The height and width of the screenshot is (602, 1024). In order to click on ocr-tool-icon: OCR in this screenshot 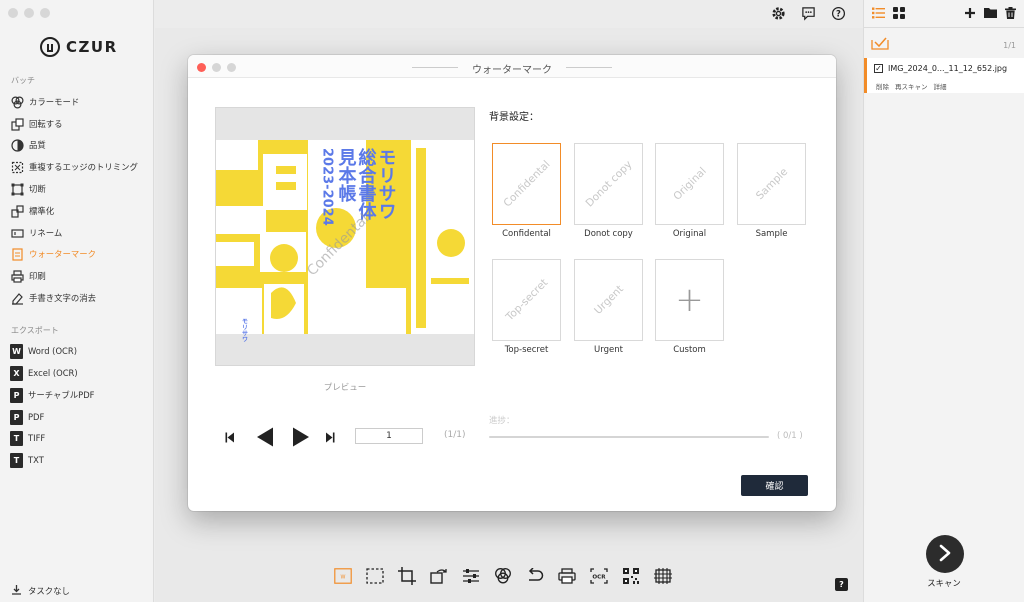, I will do `click(599, 576)`.